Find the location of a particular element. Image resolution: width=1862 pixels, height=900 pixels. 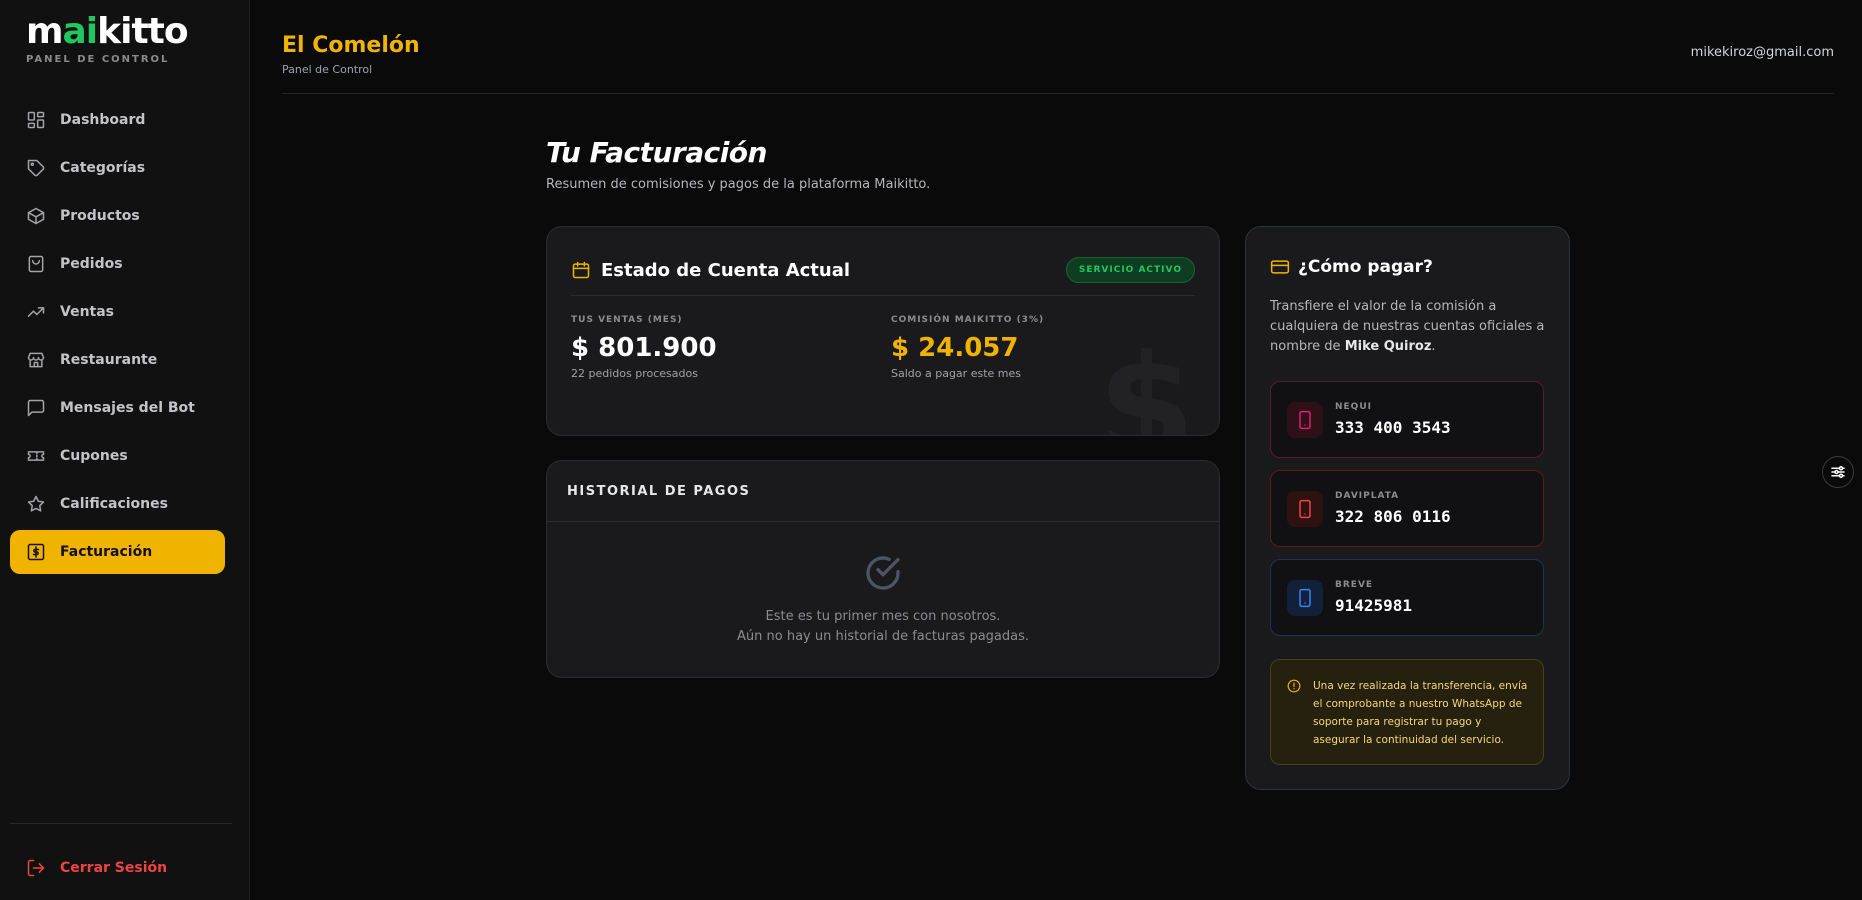

star-icon is located at coordinates (36, 503).